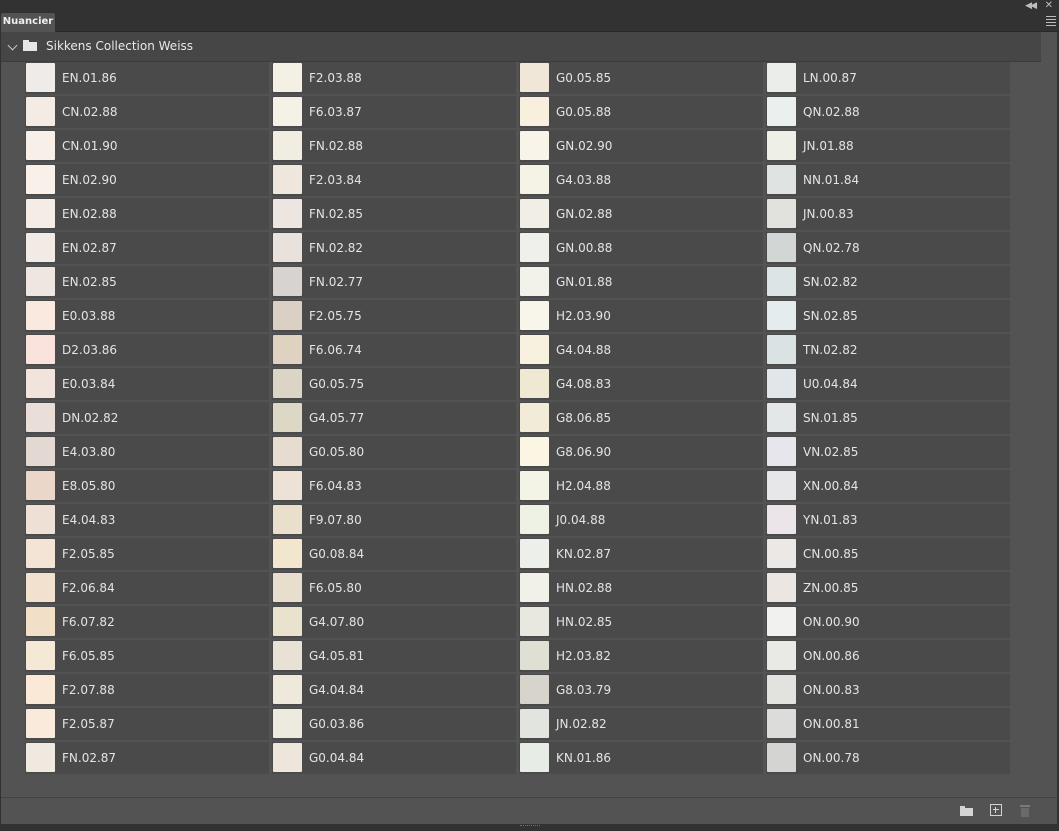 This screenshot has width=1059, height=831. I want to click on swatch-item: JN.00.83, so click(888, 214).